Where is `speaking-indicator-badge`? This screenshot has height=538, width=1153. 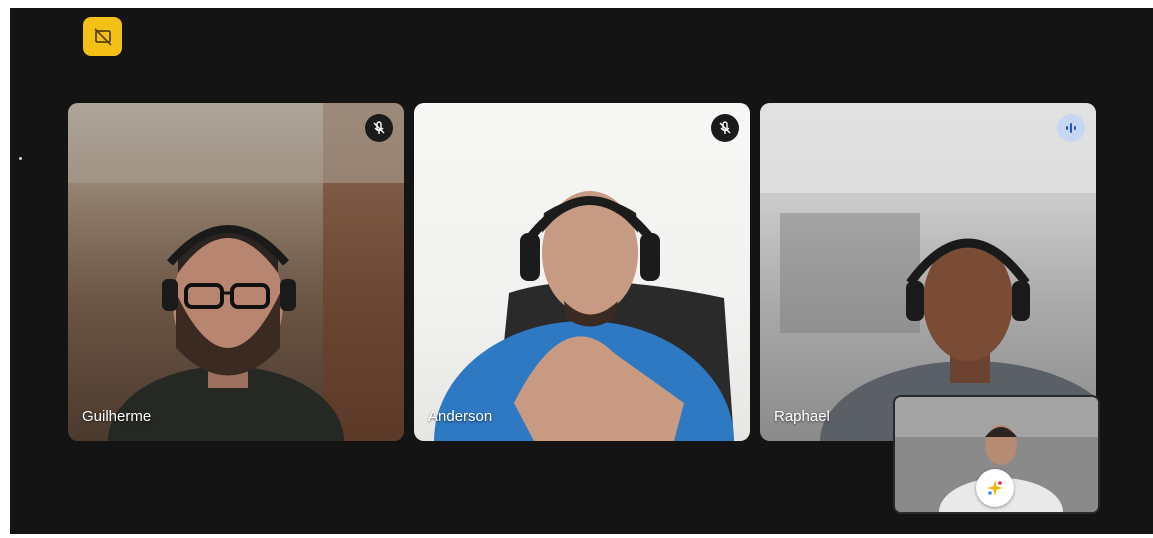 speaking-indicator-badge is located at coordinates (1071, 128).